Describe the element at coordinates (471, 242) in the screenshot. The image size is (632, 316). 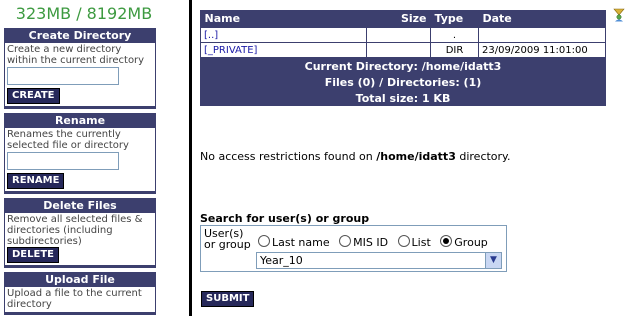
I see `radio-label: Group` at that location.